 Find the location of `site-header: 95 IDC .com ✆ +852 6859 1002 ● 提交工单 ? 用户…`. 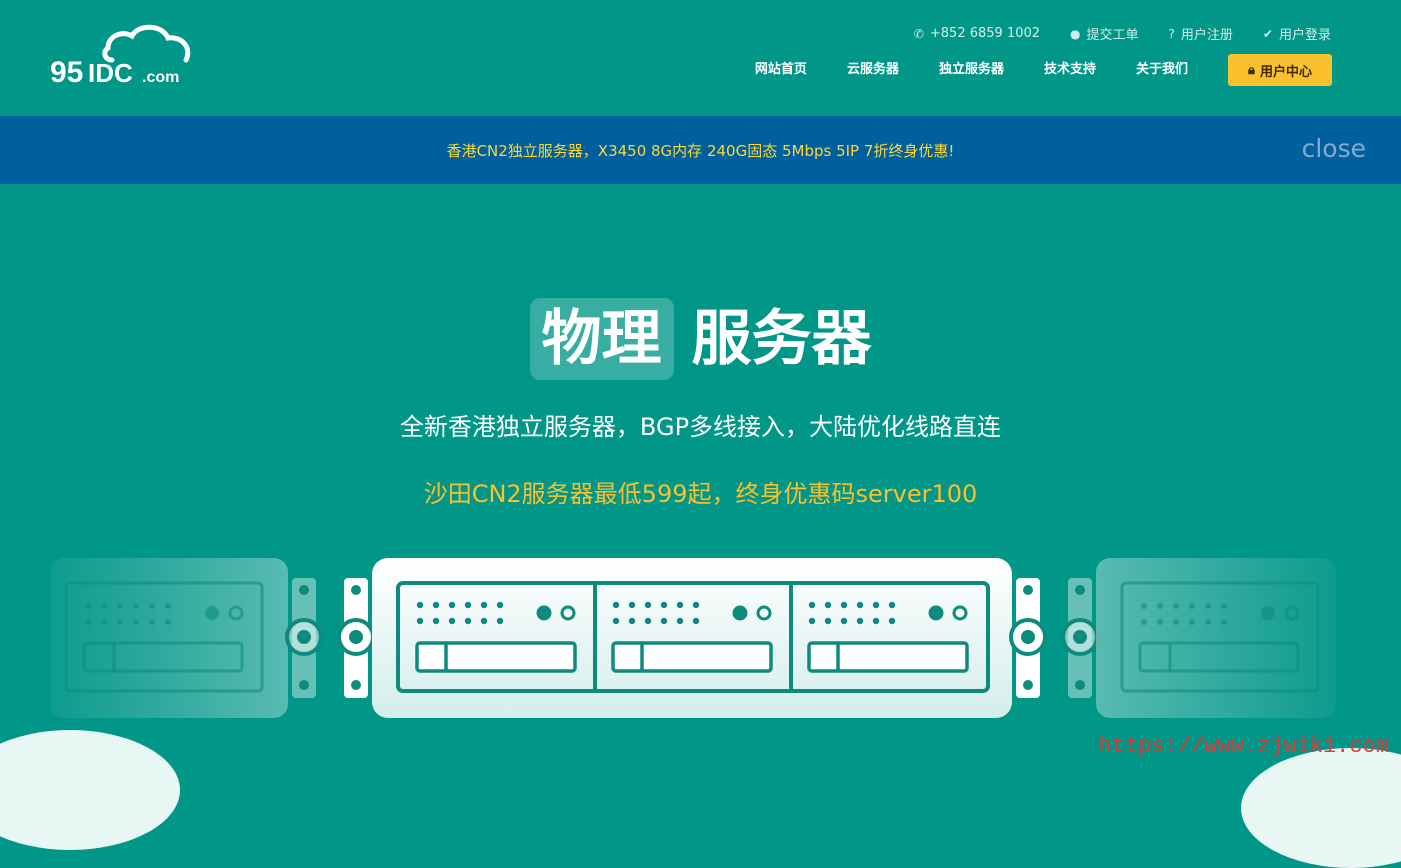

site-header: 95 IDC .com ✆ +852 6859 1002 ● 提交工单 ? 用户… is located at coordinates (700, 58).